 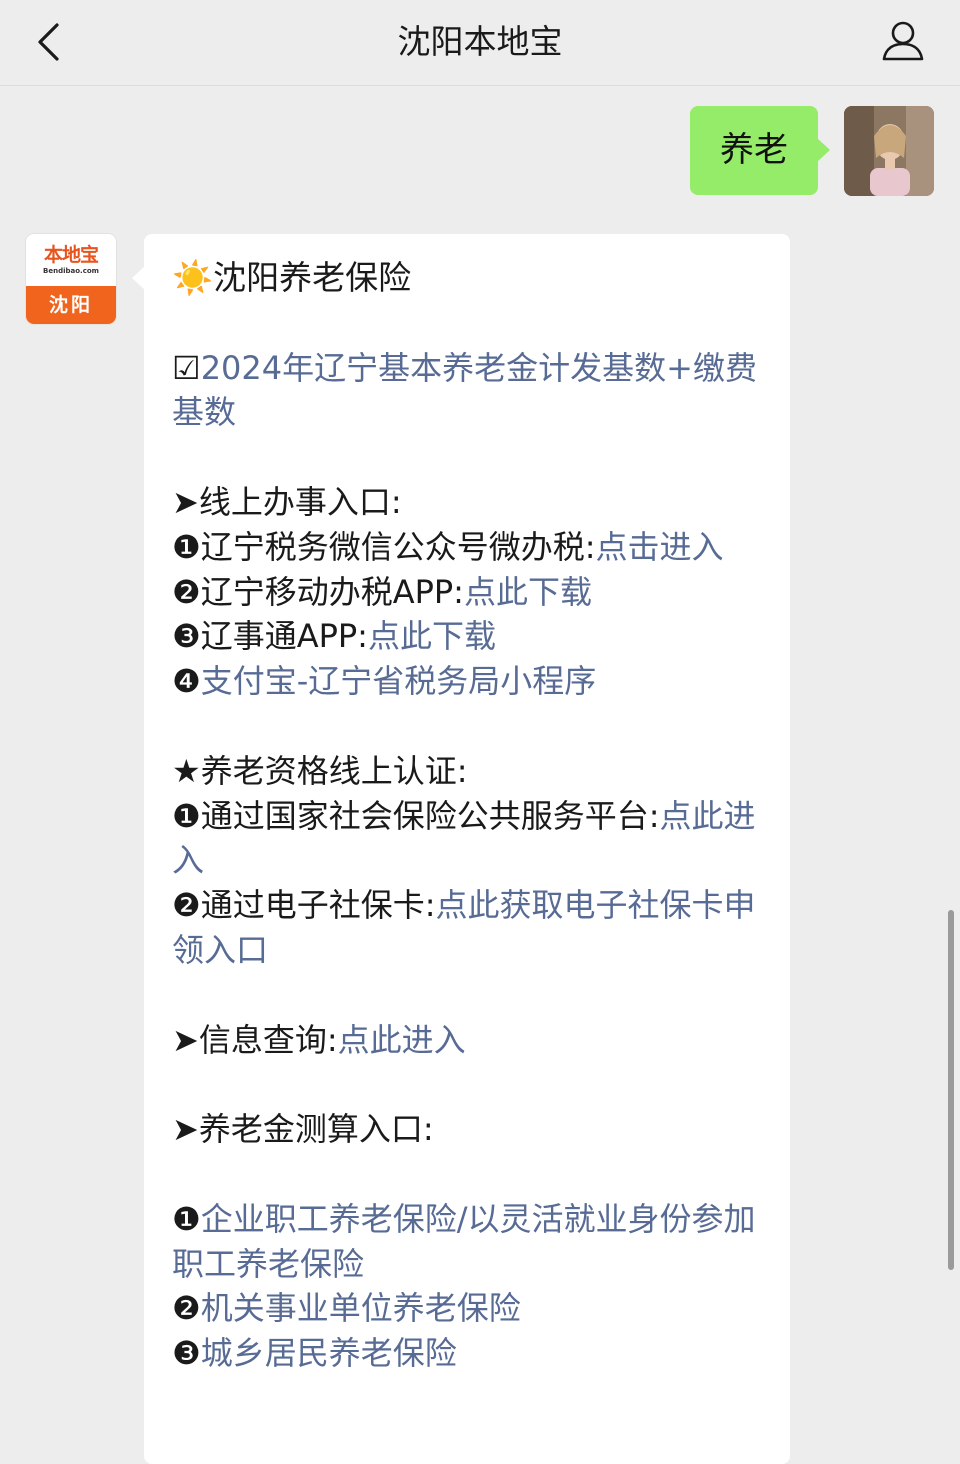 What do you see at coordinates (760, 150) in the screenshot?
I see `outgoing-bubble: 养老` at bounding box center [760, 150].